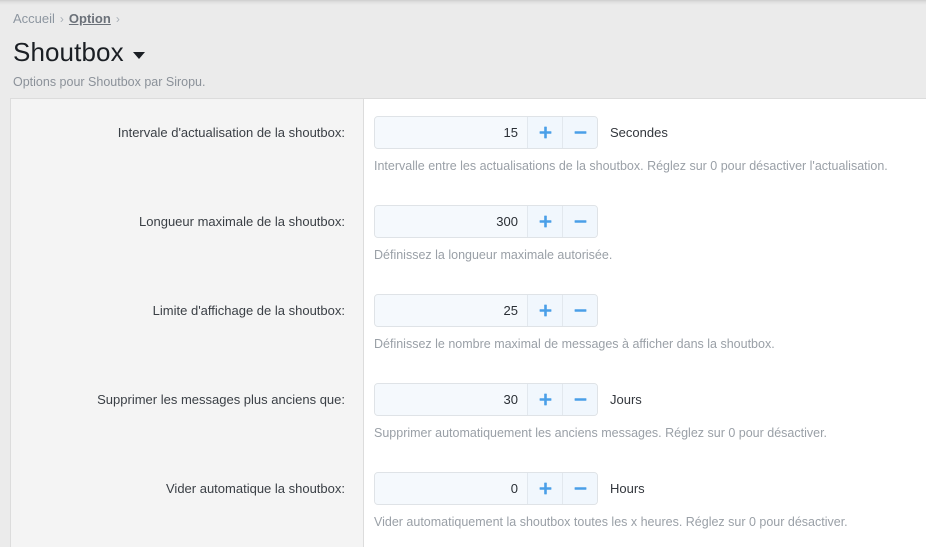 This screenshot has width=926, height=547. I want to click on chevron-down-icon, so click(138, 55).